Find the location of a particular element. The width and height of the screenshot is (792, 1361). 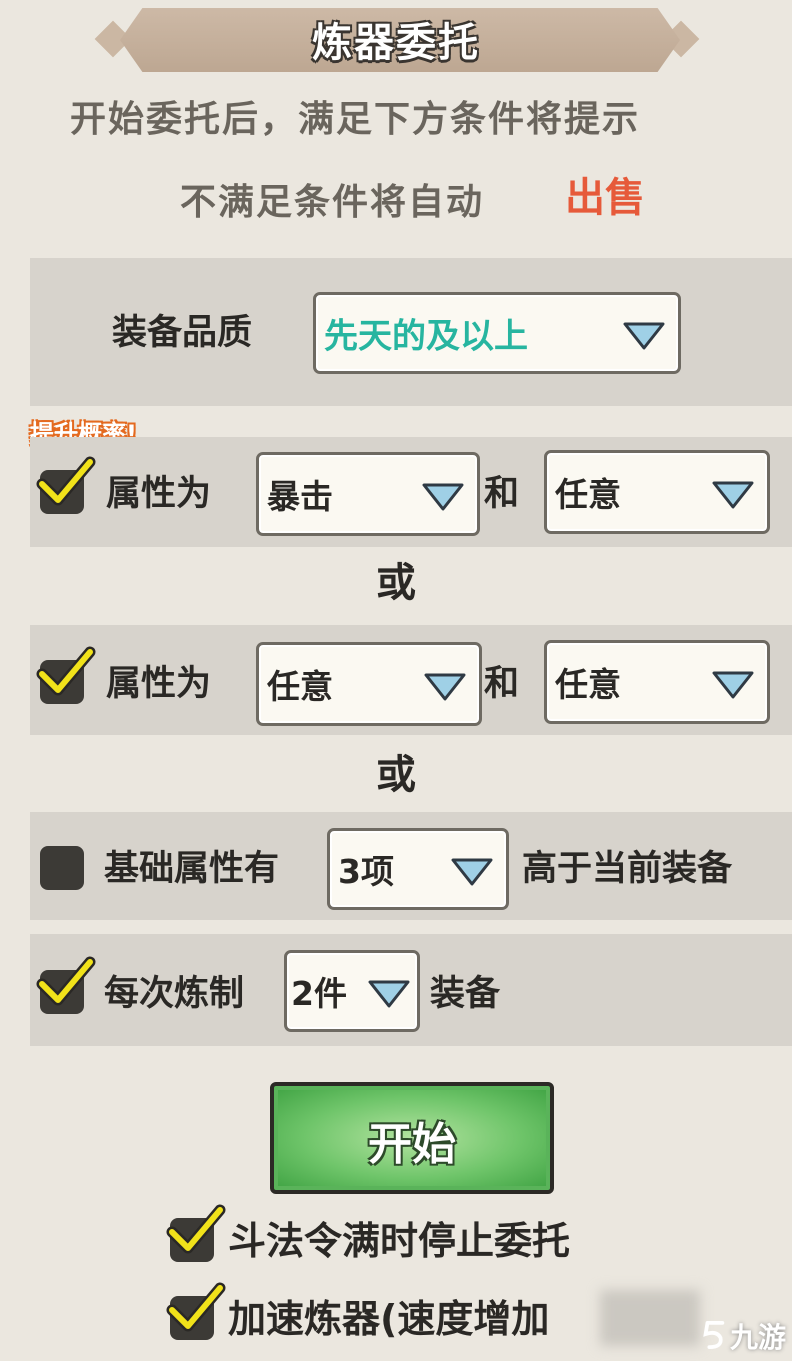

rule-2-attr2-dropdown: 任意 is located at coordinates (657, 682).